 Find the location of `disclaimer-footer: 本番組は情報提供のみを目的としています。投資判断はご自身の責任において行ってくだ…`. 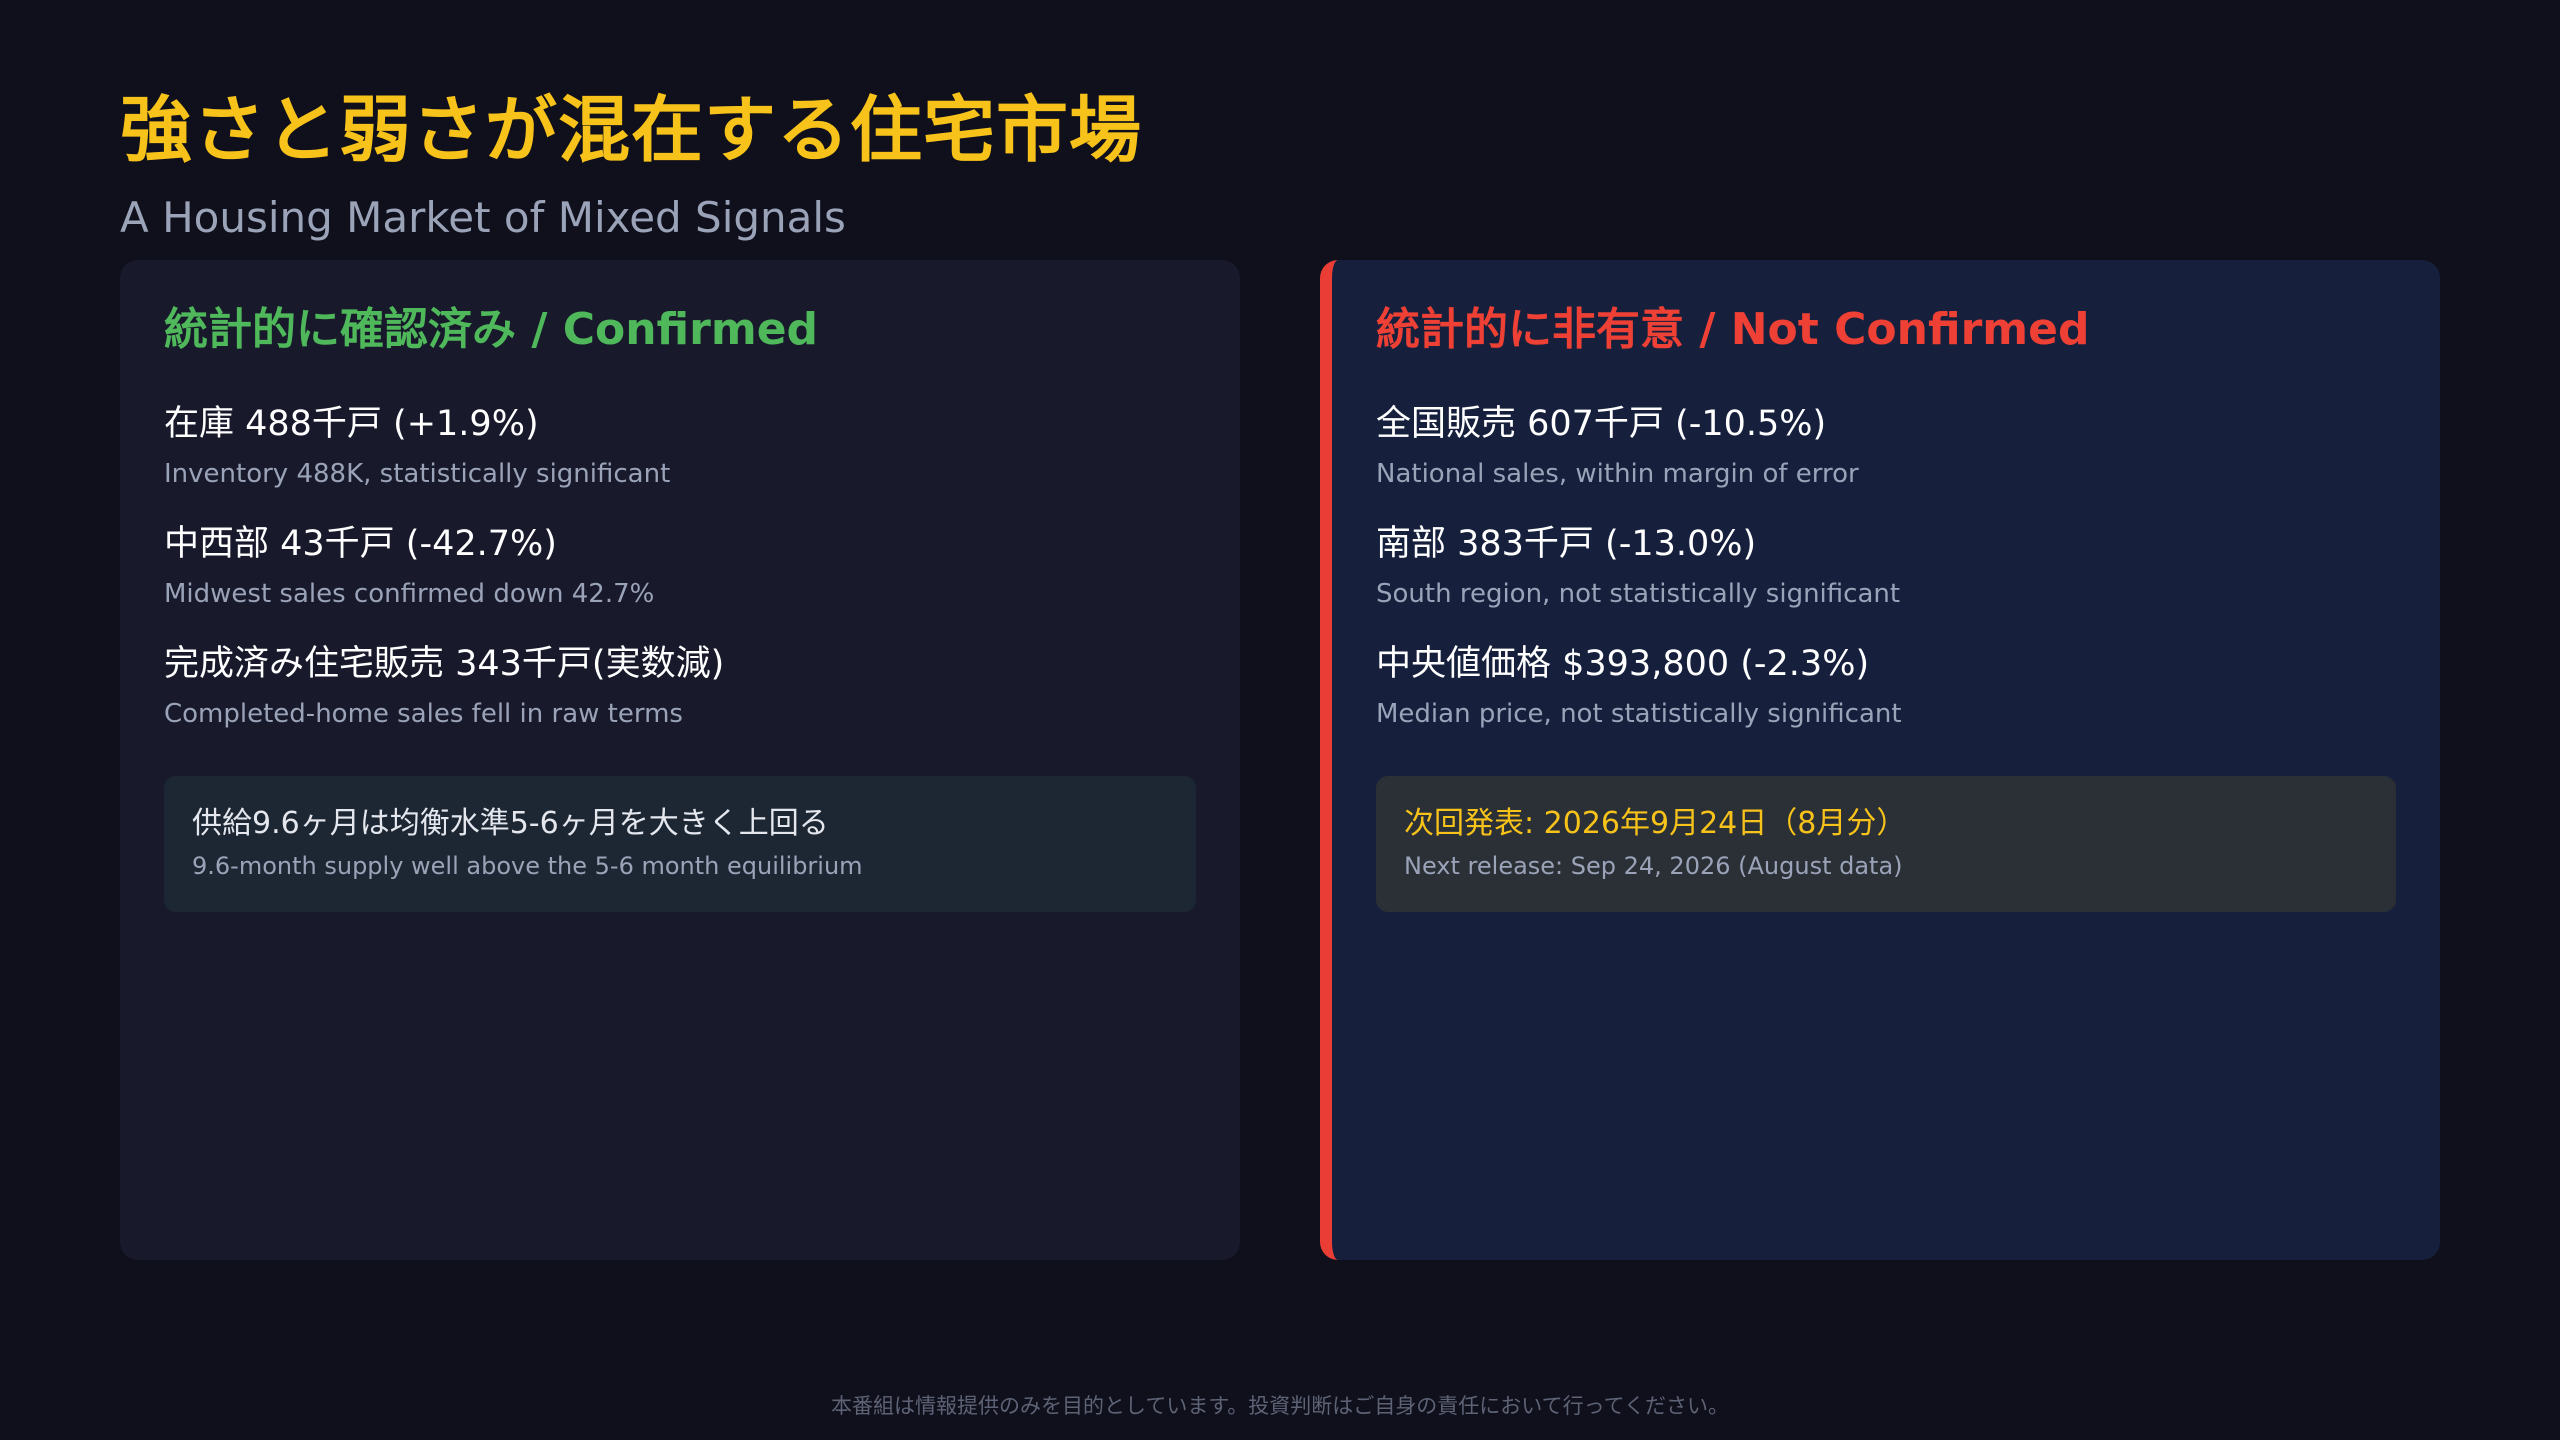

disclaimer-footer: 本番組は情報提供のみを目的としています。投資判断はご自身の責任において行ってくだ… is located at coordinates (1280, 1406).